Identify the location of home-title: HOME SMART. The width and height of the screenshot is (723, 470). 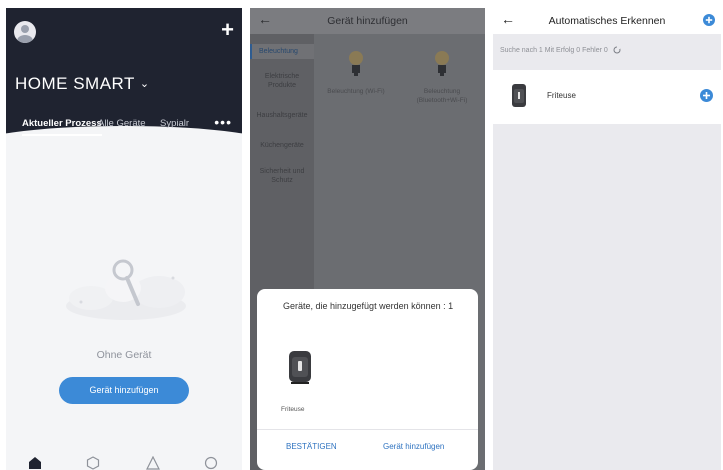
(75, 83).